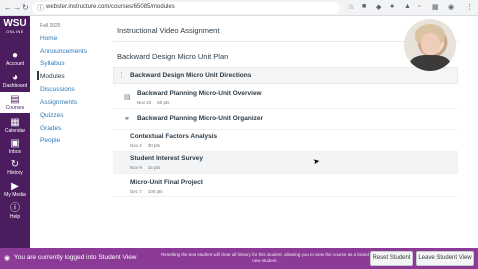  What do you see at coordinates (25, 8) in the screenshot?
I see `reload-icon: ↻` at bounding box center [25, 8].